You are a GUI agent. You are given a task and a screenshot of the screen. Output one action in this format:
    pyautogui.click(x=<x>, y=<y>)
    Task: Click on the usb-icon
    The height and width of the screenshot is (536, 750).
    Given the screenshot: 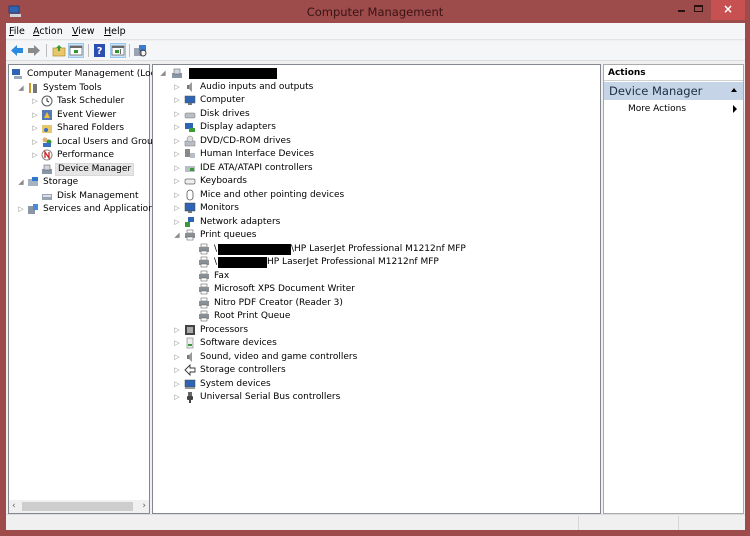 What is the action you would take?
    pyautogui.click(x=190, y=397)
    